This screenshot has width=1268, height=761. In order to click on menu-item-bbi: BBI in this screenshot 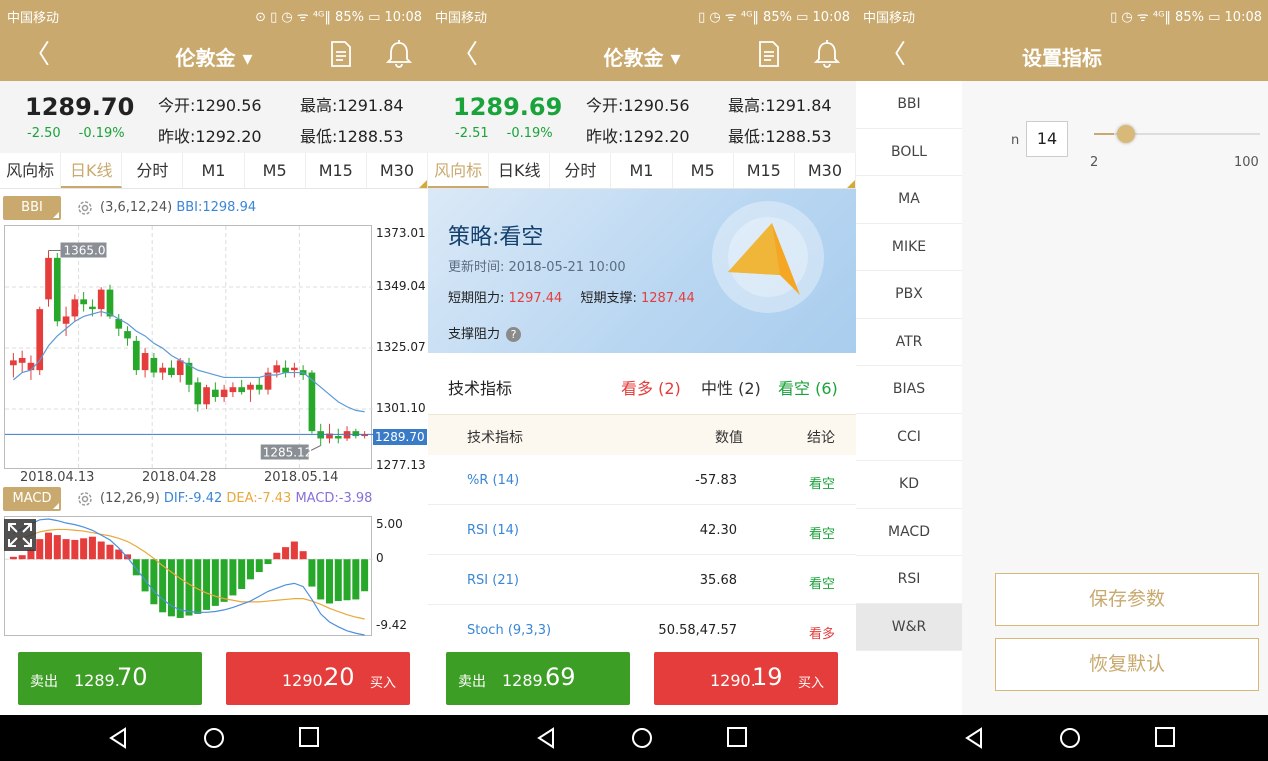, I will do `click(909, 105)`.